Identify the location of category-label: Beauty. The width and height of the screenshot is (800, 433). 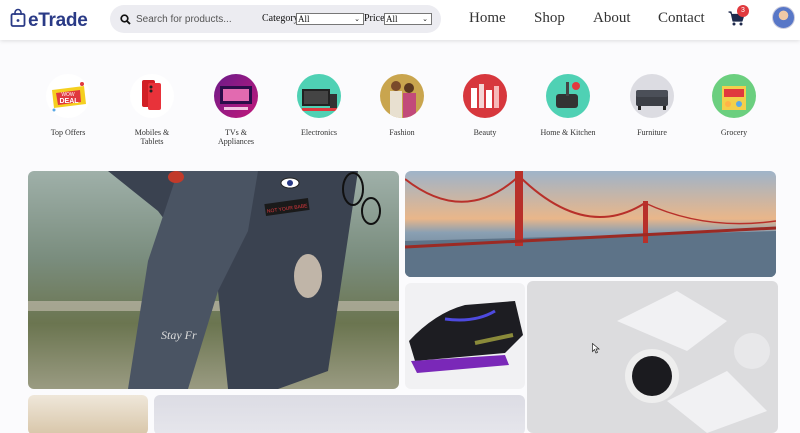
(485, 132).